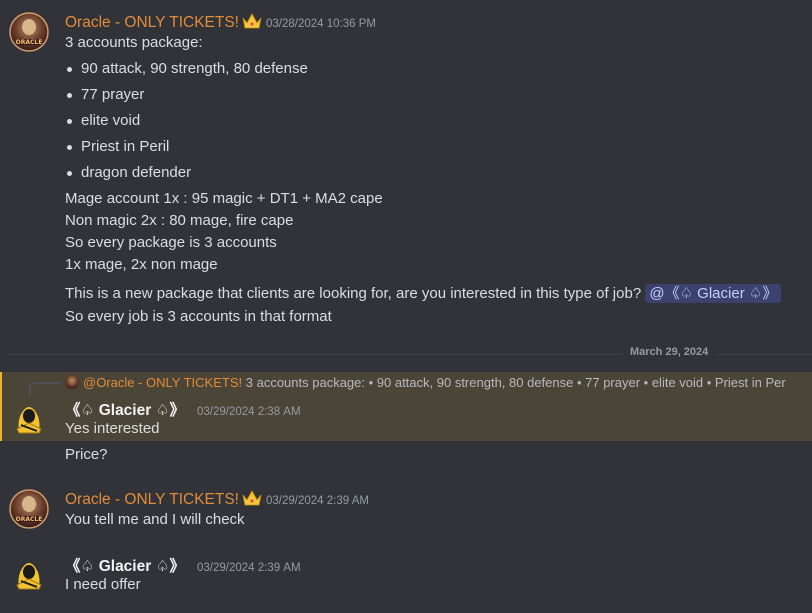  I want to click on message-header: Oracle - ONLY TICKETS! 03/29/2024 2:39 AM, so click(217, 500).